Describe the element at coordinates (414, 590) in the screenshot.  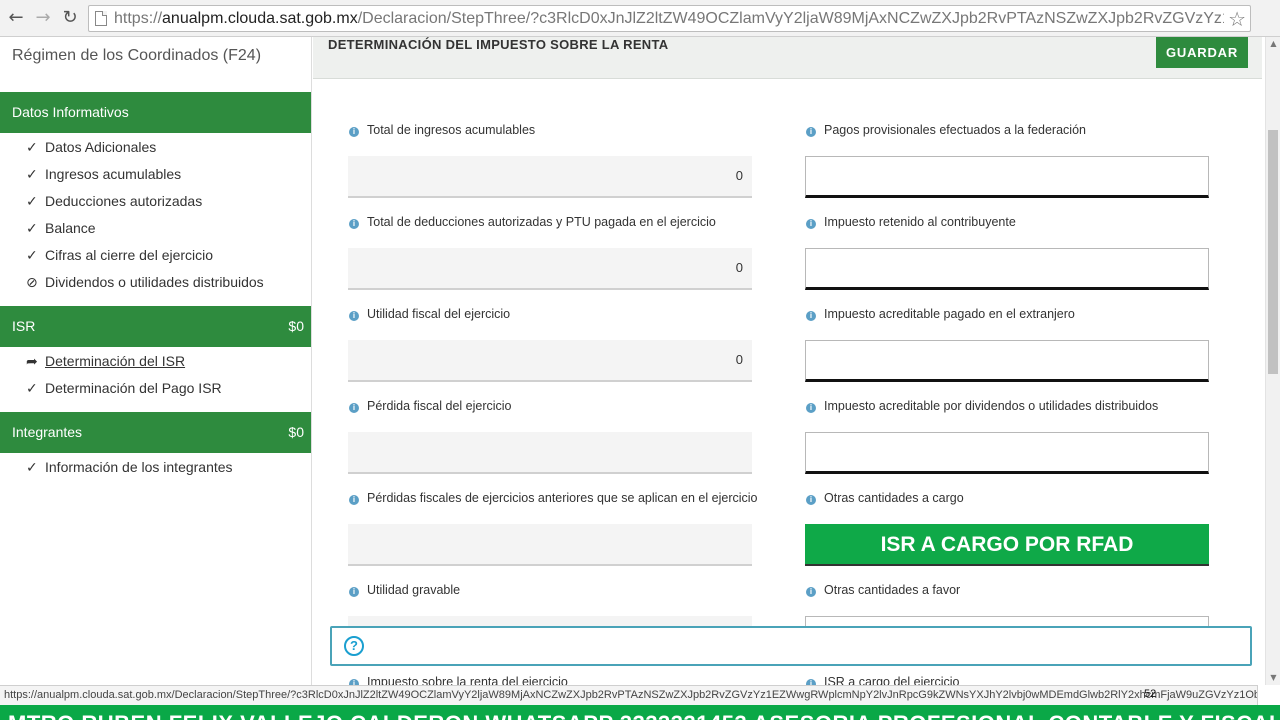
I see `field-label-text: Utilidad gravable` at that location.